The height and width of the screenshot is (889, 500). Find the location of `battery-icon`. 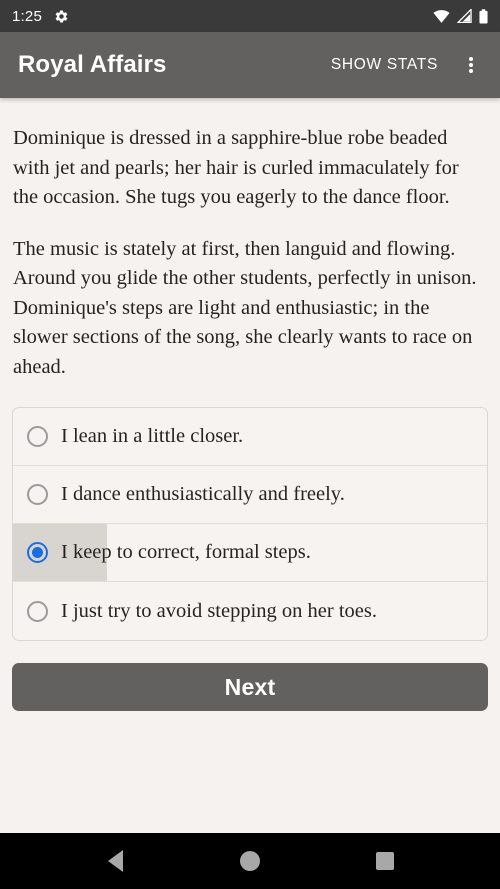

battery-icon is located at coordinates (483, 16).